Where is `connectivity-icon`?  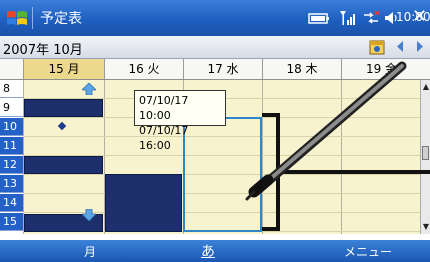
connectivity-icon is located at coordinates (371, 18).